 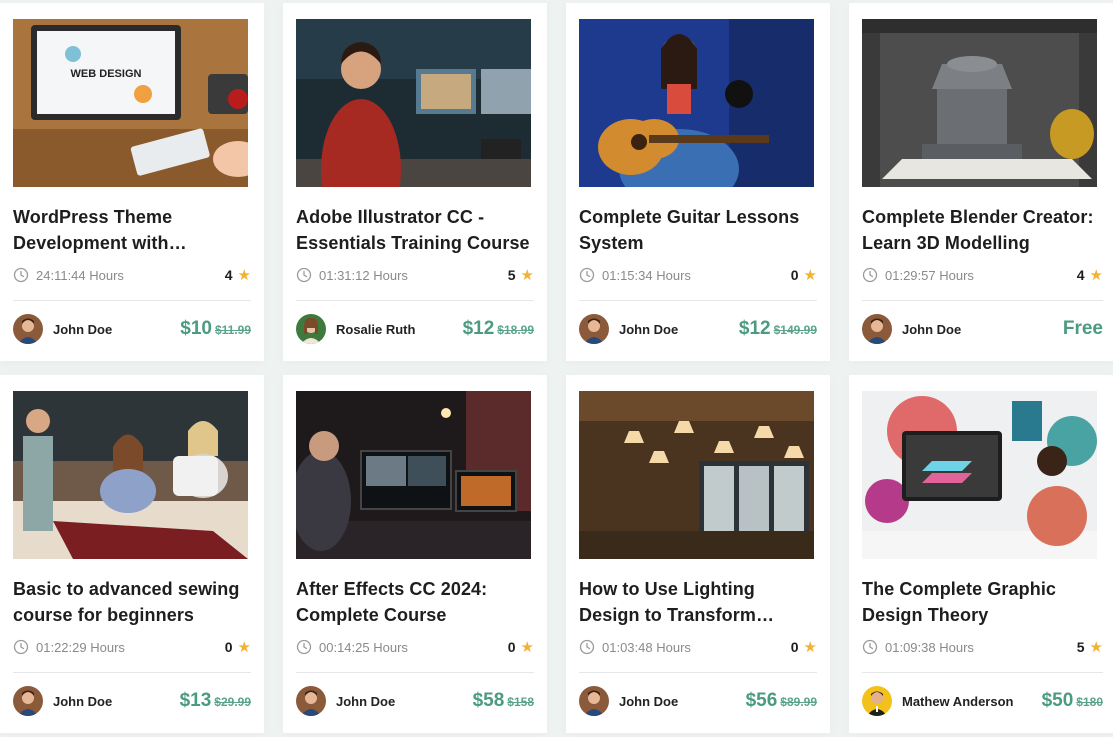 What do you see at coordinates (798, 702) in the screenshot?
I see `original-price: $89.99` at bounding box center [798, 702].